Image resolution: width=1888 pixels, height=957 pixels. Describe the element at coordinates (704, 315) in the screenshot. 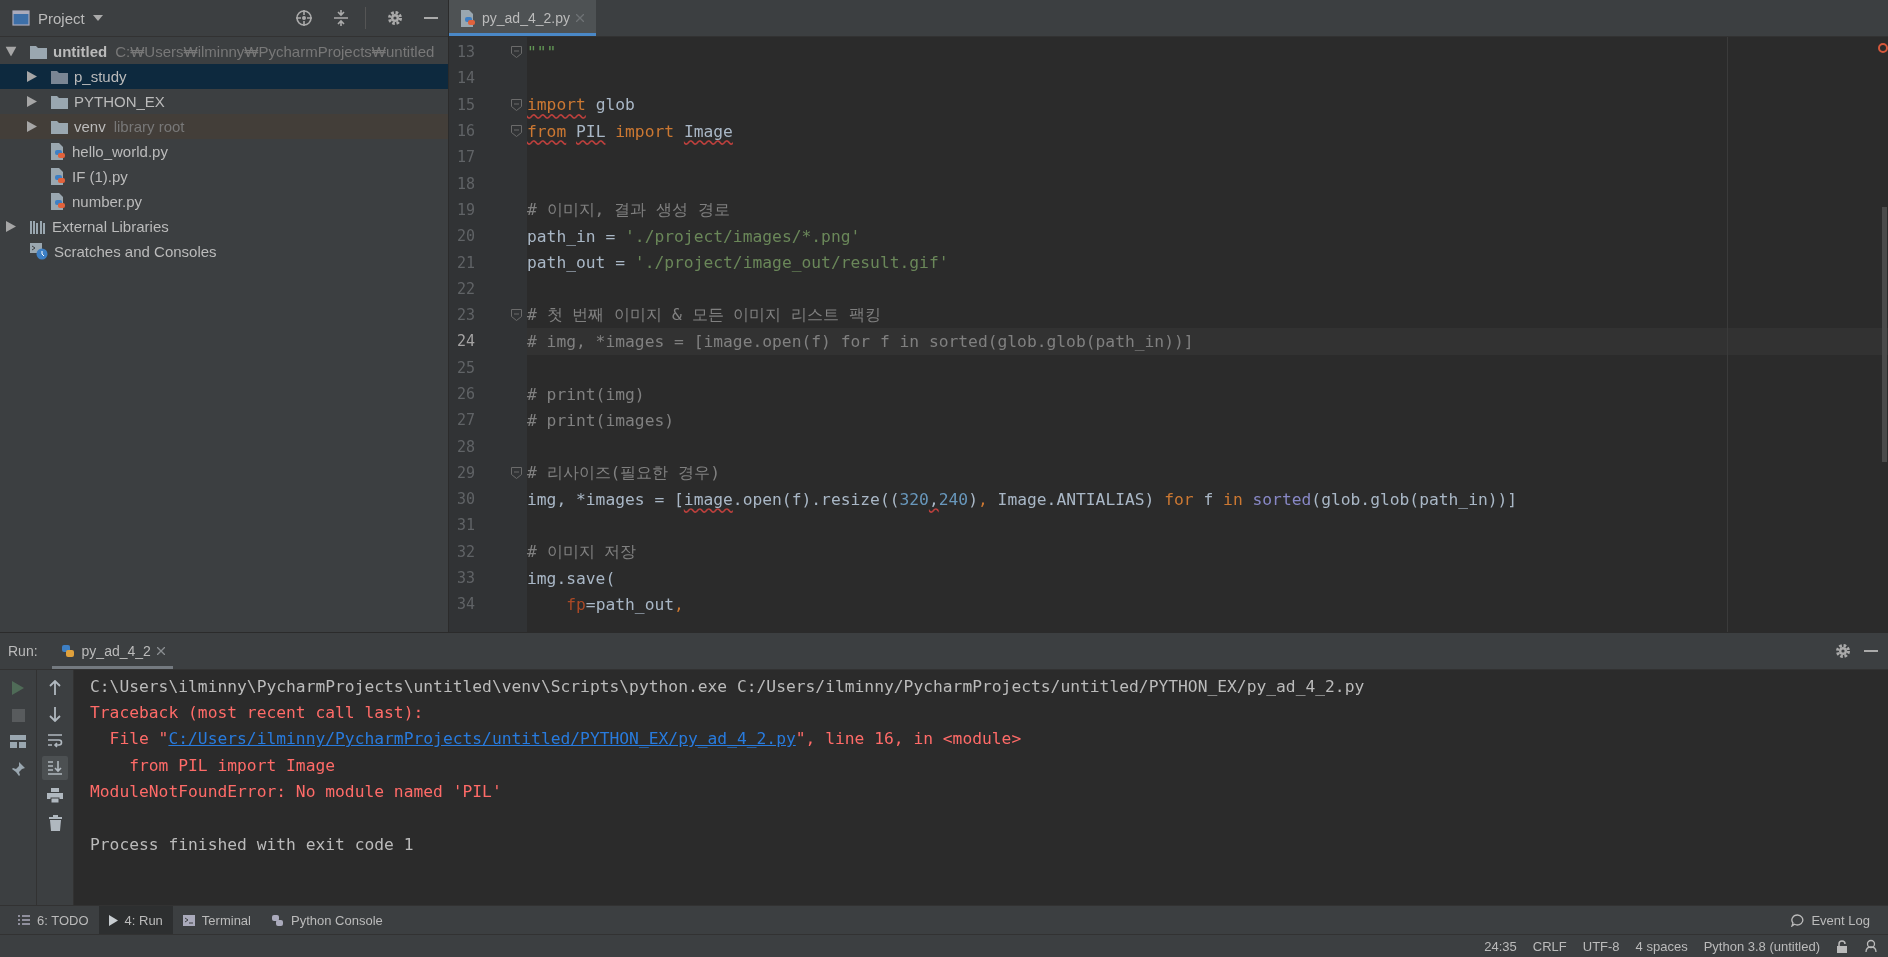

I see `code-line: # 첫 번째 이미지 & 모든 이미지 리스트 팩킹` at that location.